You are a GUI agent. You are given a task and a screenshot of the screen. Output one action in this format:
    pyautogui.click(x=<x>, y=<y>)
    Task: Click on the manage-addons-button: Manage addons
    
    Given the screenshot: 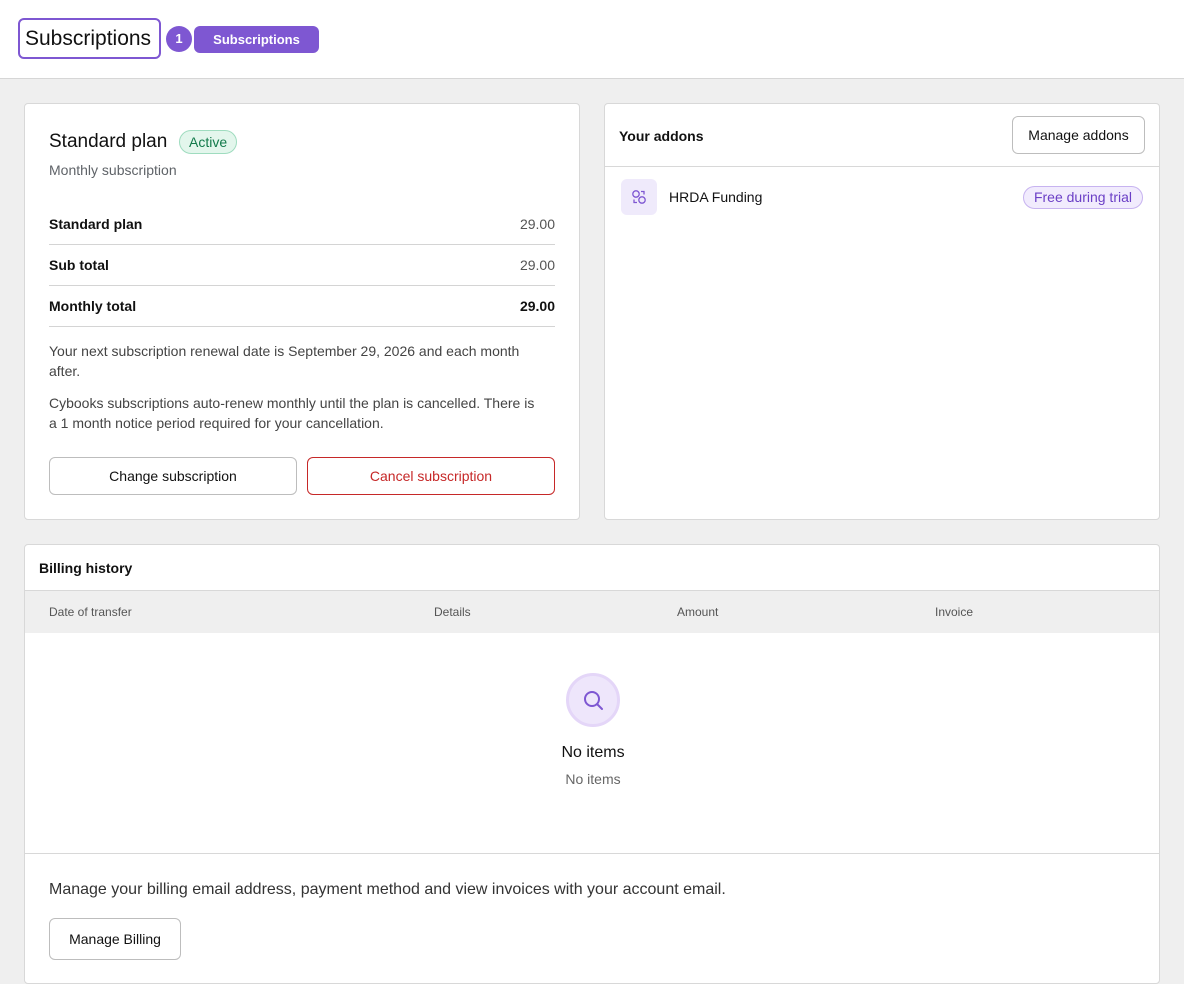 What is the action you would take?
    pyautogui.click(x=1078, y=135)
    